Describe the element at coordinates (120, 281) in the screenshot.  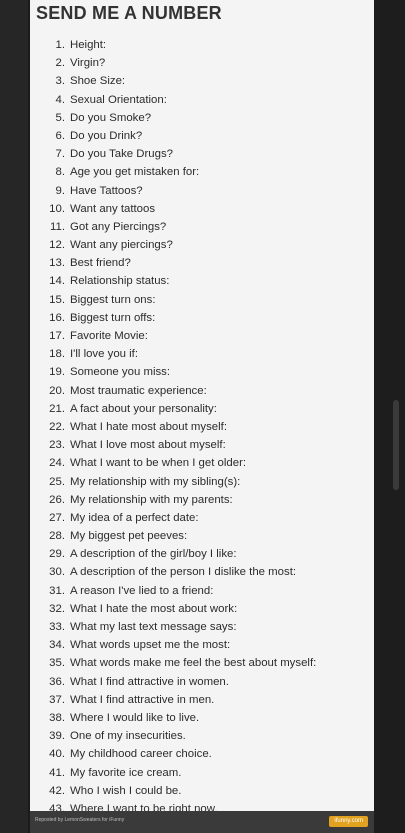
I see `item-text: Relationship status:` at that location.